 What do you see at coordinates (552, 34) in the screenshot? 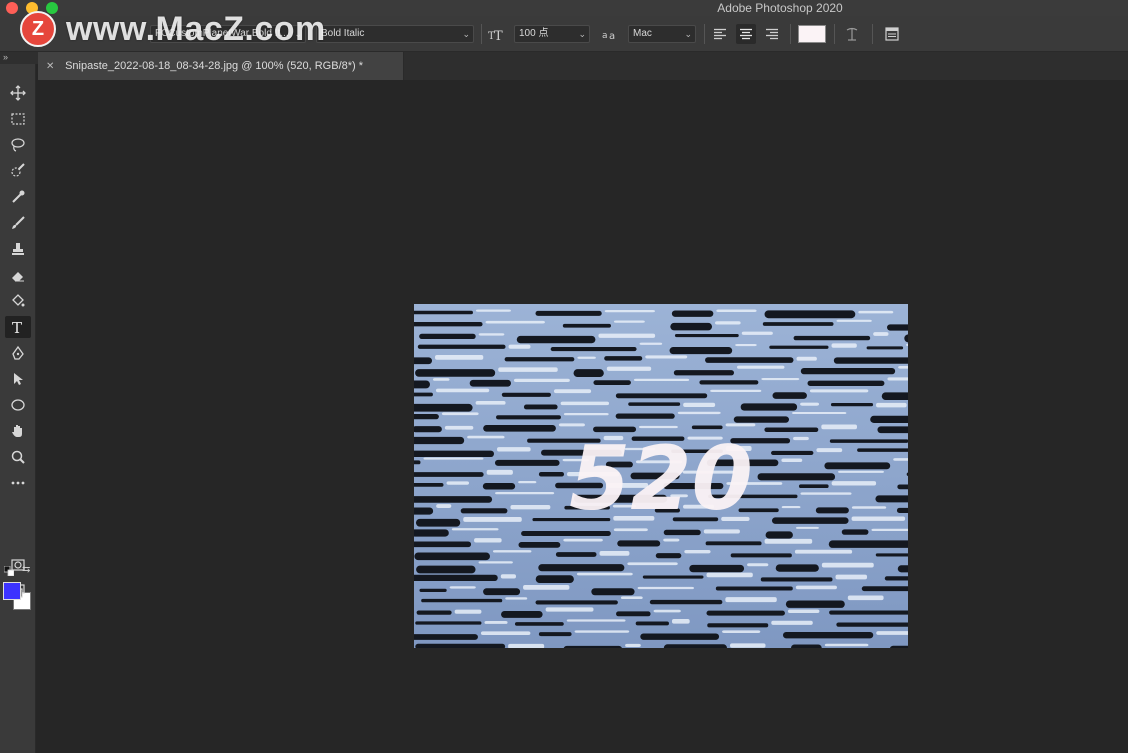
I see `font-size-field: 100 点 ⌄` at bounding box center [552, 34].